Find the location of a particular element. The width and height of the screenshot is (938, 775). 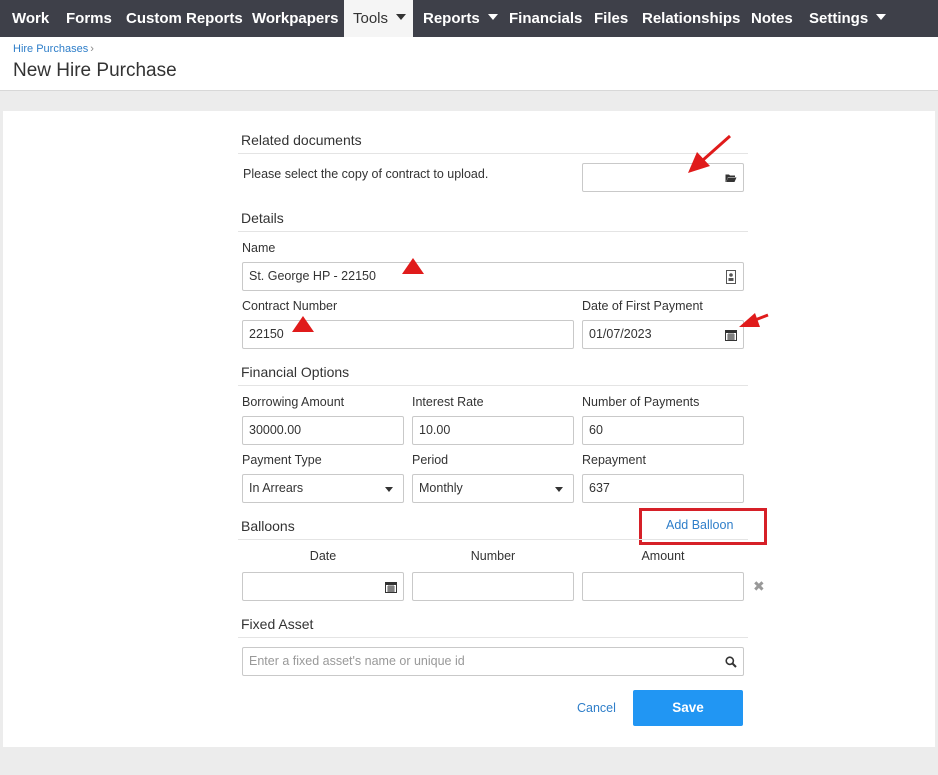

nav-tools: Tools is located at coordinates (378, 18).